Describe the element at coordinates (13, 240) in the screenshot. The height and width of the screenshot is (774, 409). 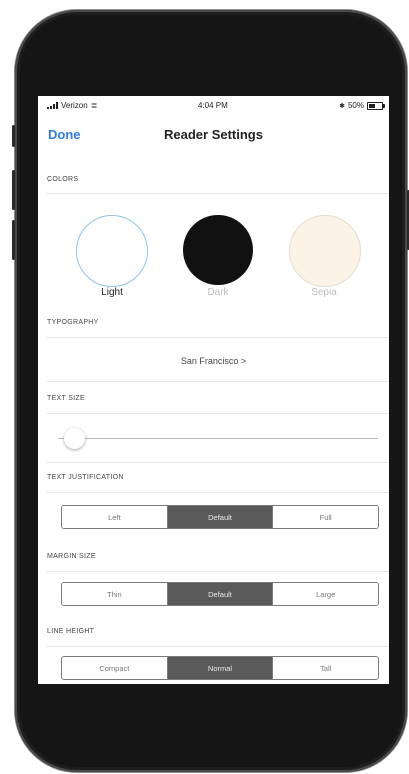
I see `volume-down-button` at that location.